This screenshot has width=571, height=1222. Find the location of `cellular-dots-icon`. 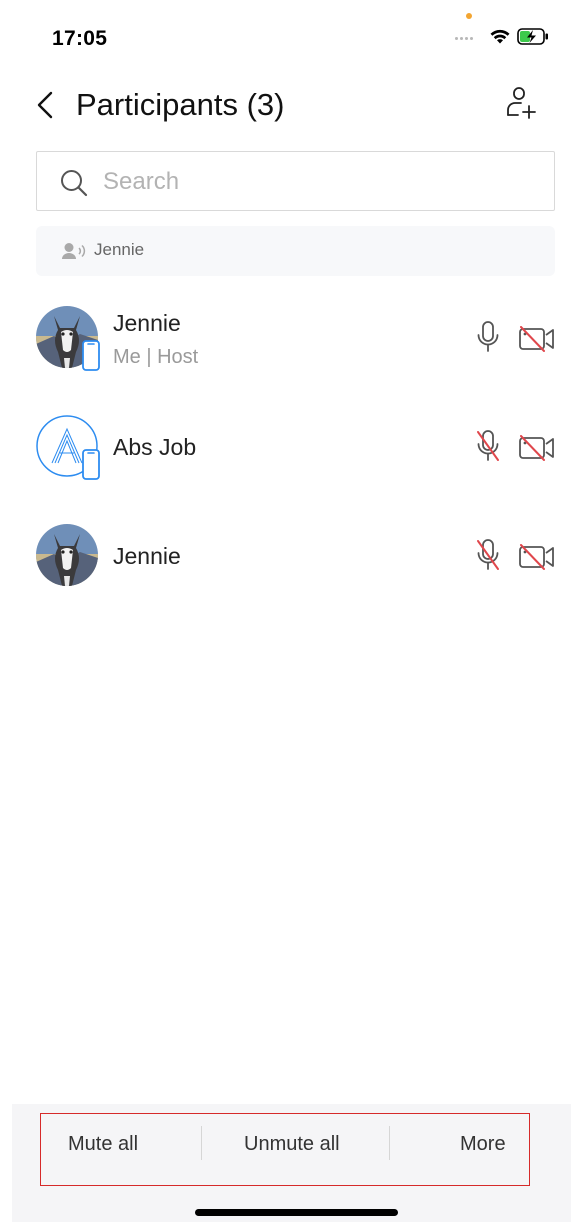

cellular-dots-icon is located at coordinates (464, 38).